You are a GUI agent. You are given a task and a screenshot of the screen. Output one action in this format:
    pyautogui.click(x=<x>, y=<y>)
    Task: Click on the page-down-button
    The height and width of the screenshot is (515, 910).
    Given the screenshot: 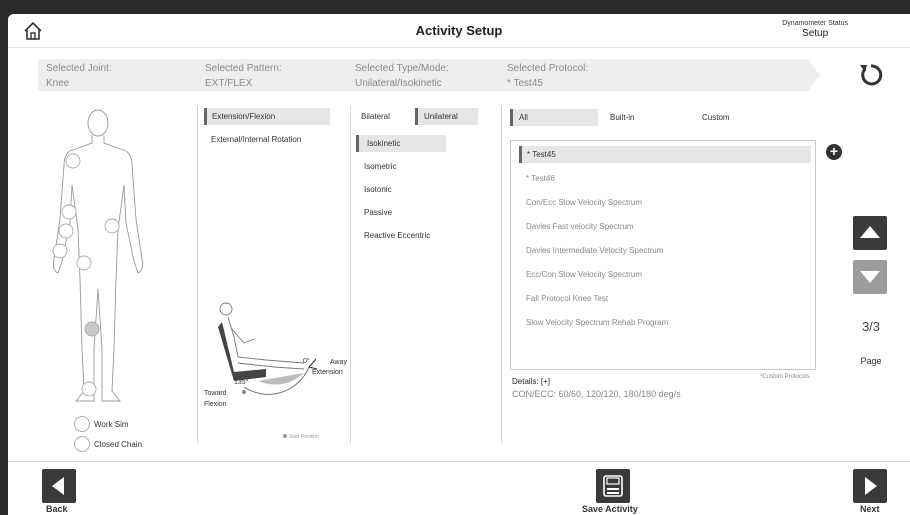 What is the action you would take?
    pyautogui.click(x=870, y=277)
    